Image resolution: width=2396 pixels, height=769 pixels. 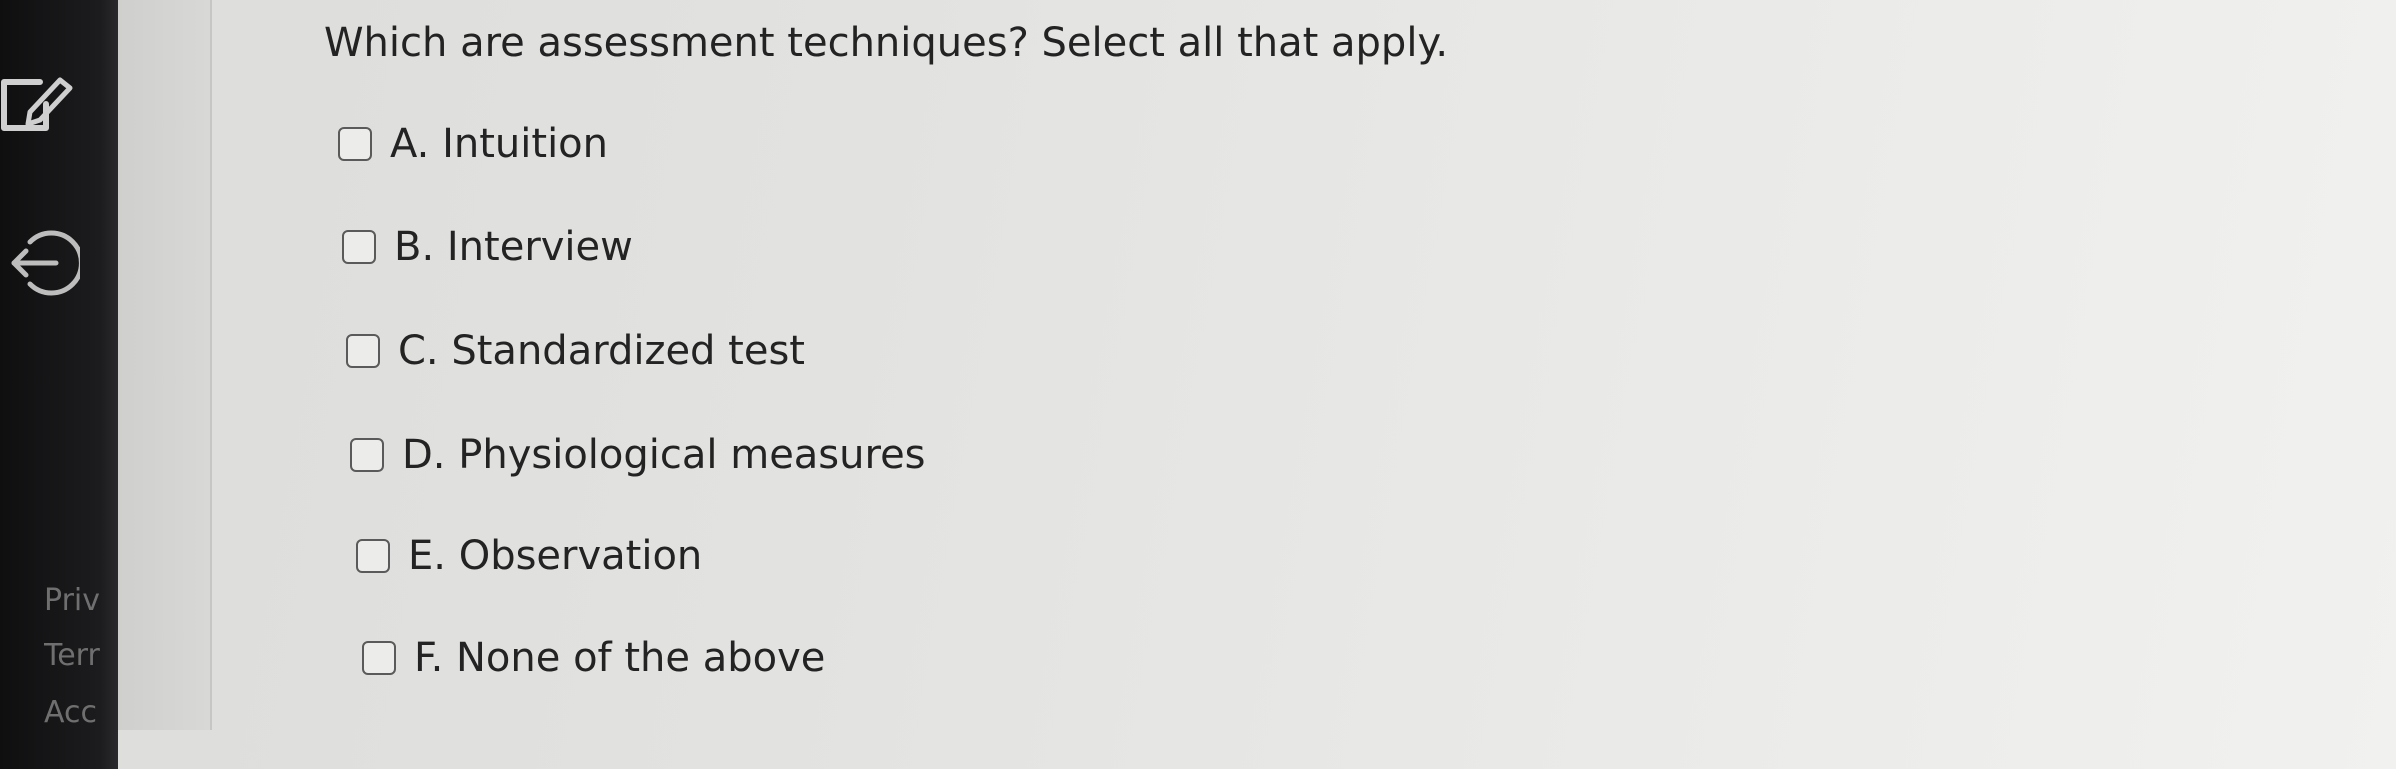 I want to click on option-c: C. Standardized test, so click(x=575, y=351).